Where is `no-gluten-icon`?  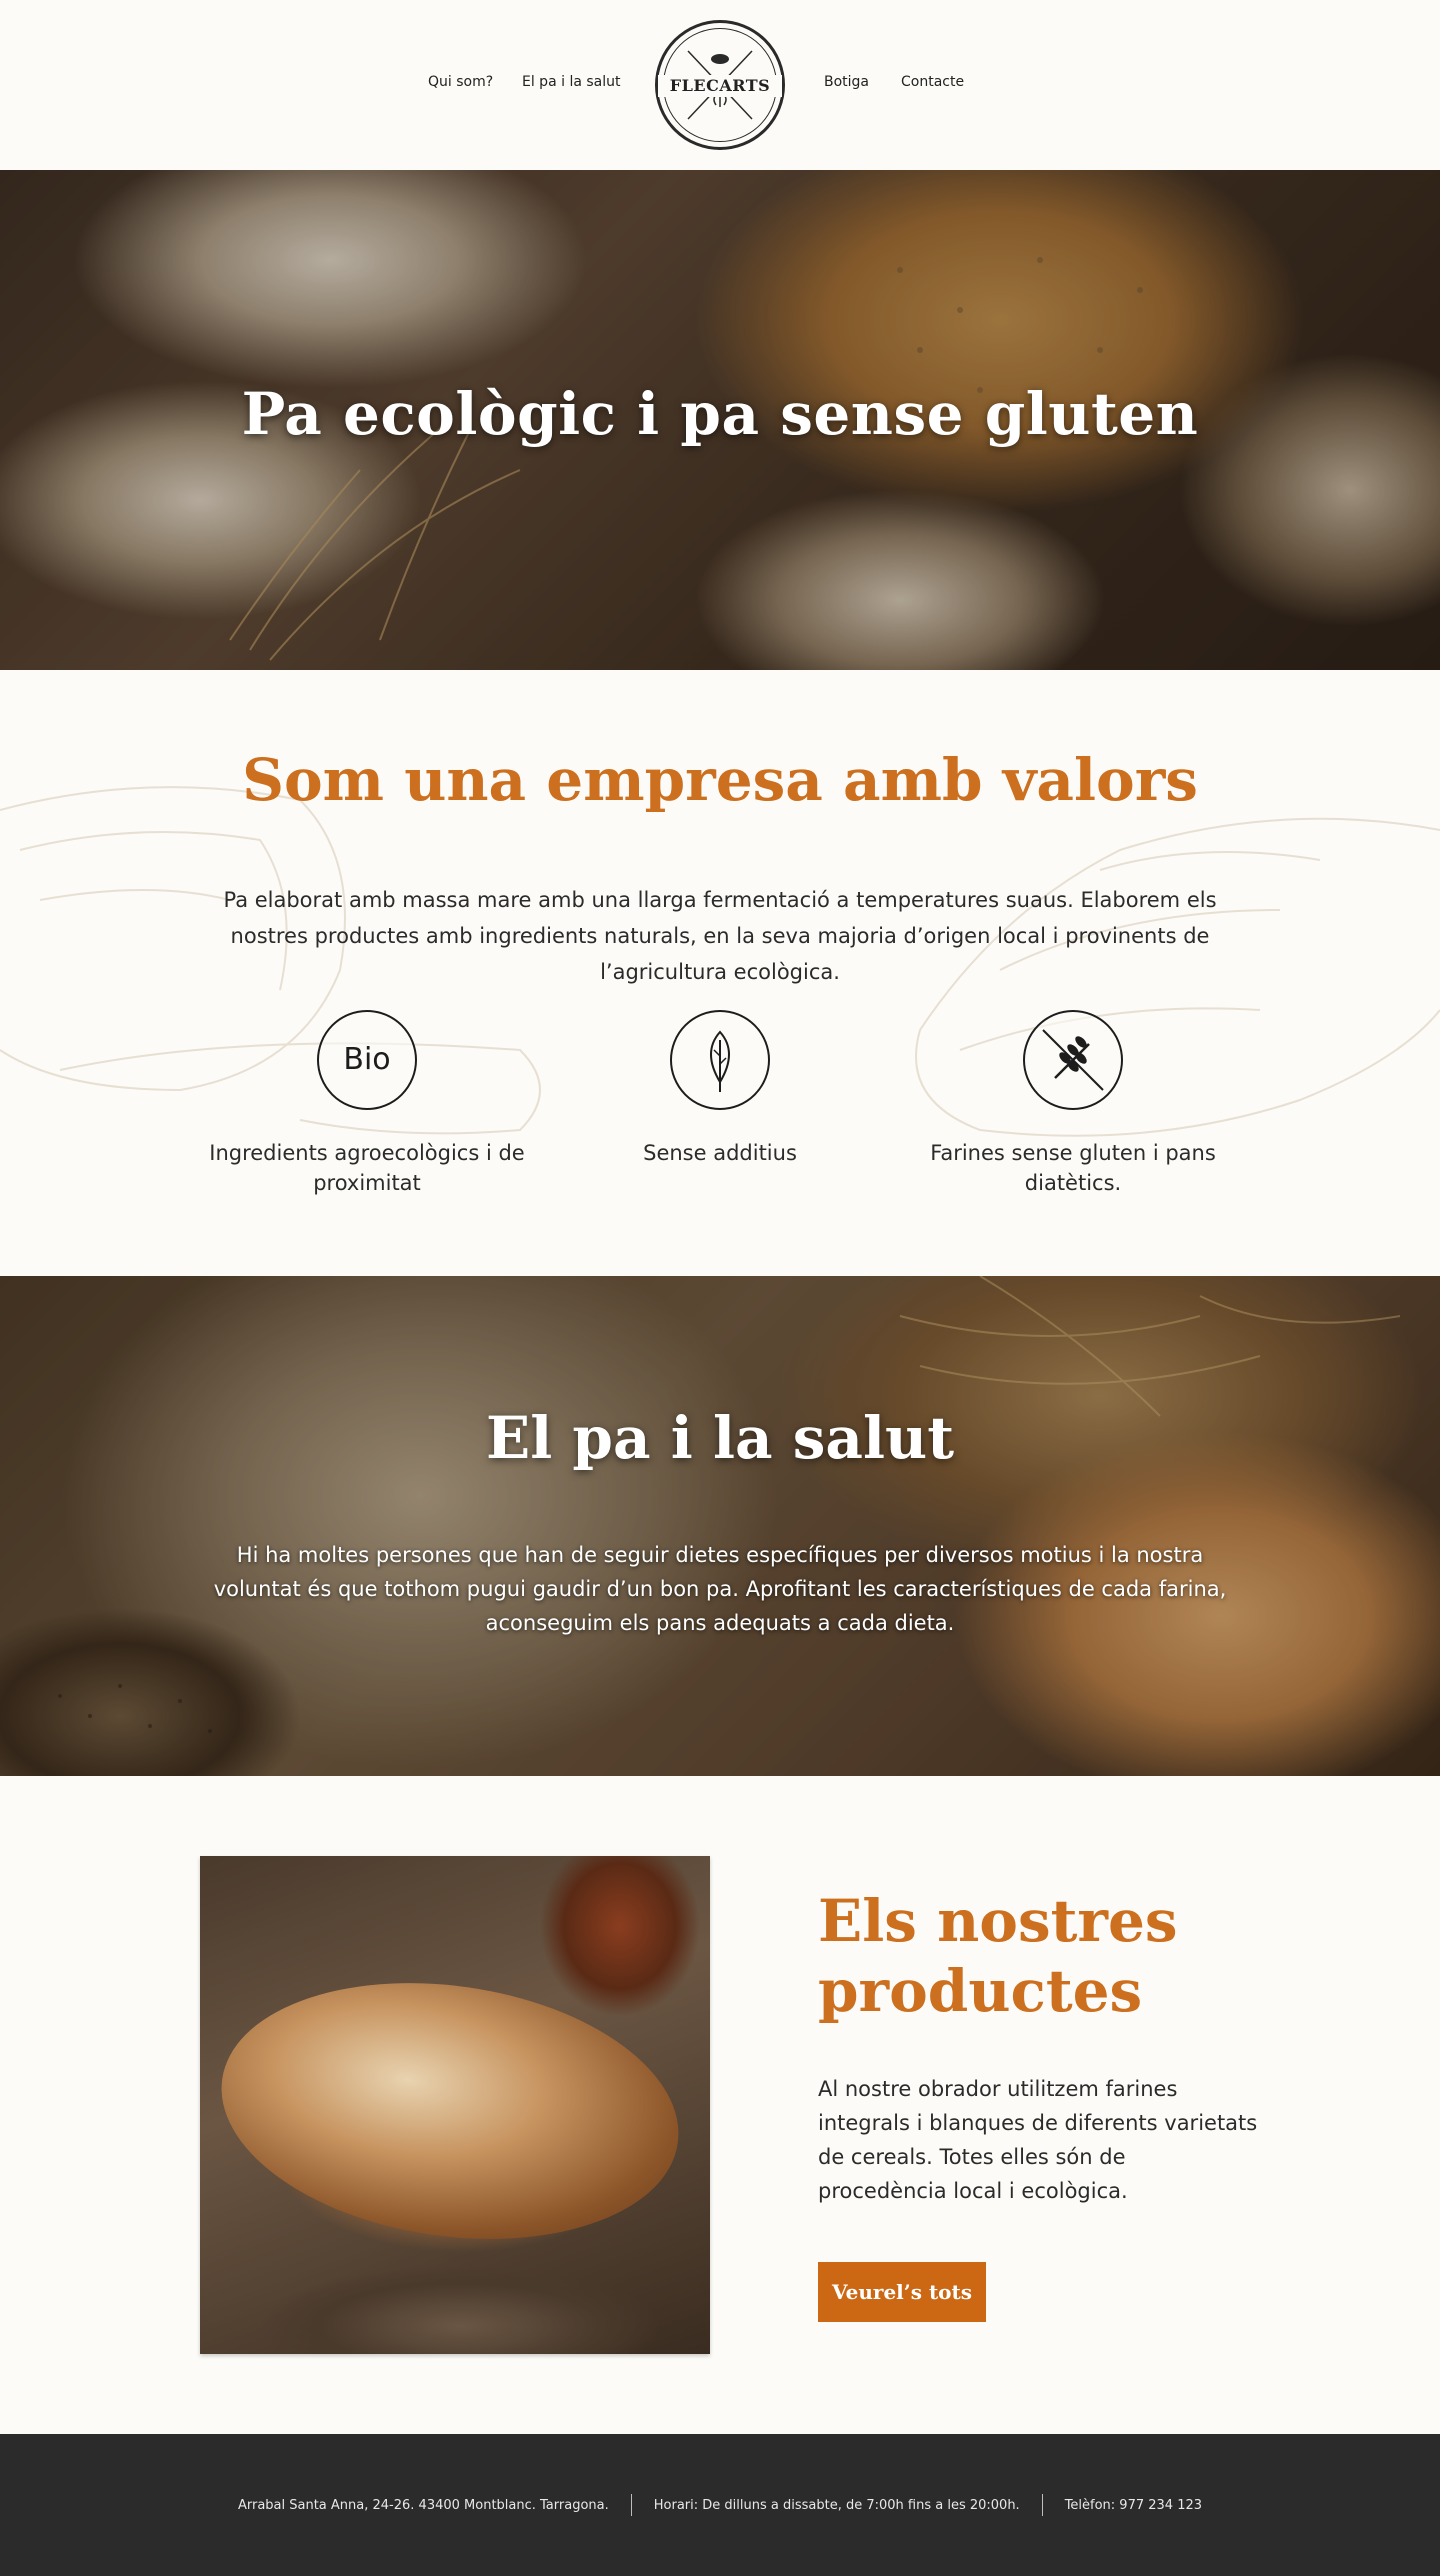
no-gluten-icon is located at coordinates (1073, 1060).